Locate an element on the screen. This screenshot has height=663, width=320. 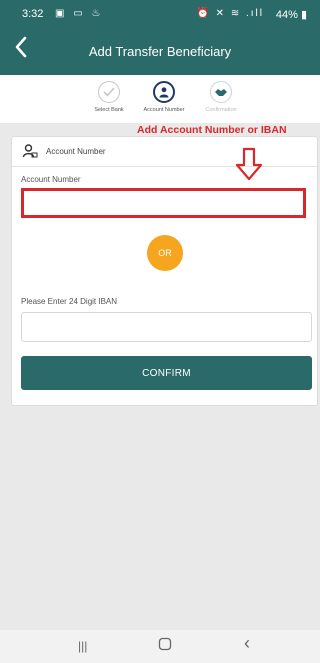
battery-indicator: 44% ▮ is located at coordinates (291, 14).